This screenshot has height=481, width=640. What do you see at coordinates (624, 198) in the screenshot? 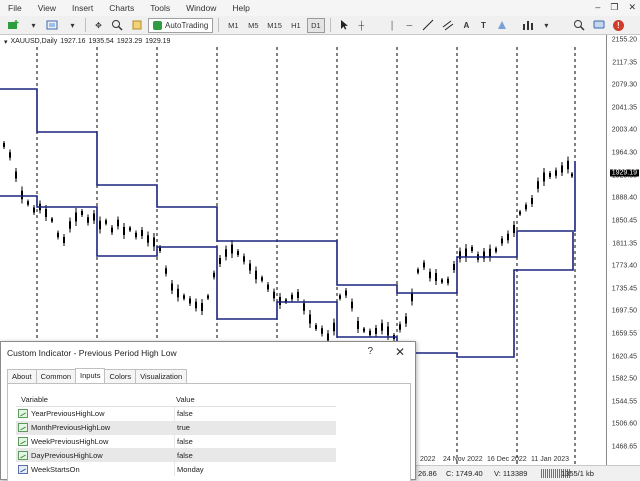
I see `price-tick-label: 1888.40` at bounding box center [624, 198].